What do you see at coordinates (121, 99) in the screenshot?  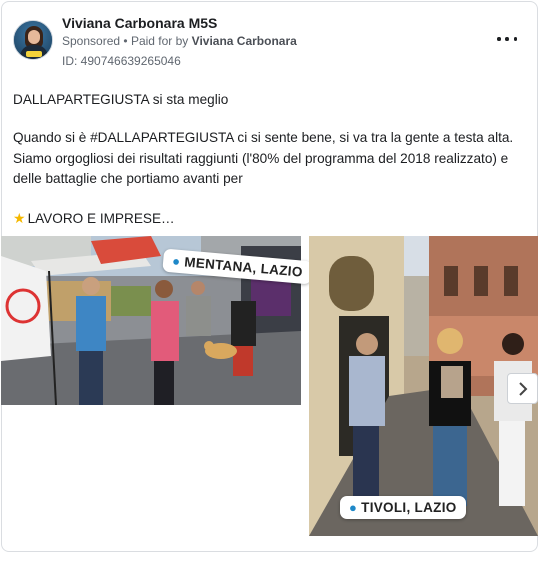 I see `post-line-1: DALLAPARTEGIUSTA si sta meglio` at bounding box center [121, 99].